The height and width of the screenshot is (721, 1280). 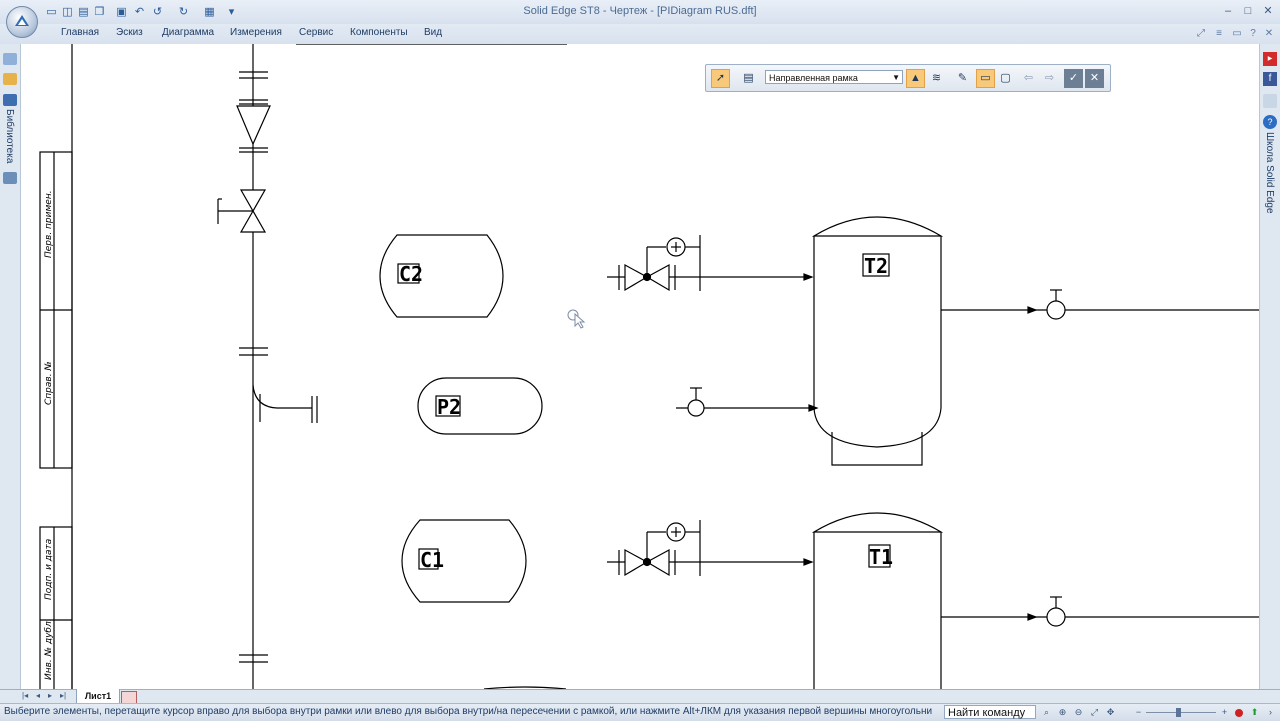 What do you see at coordinates (49, 224) in the screenshot?
I see `stamp-first-use: Перв. примен.` at bounding box center [49, 224].